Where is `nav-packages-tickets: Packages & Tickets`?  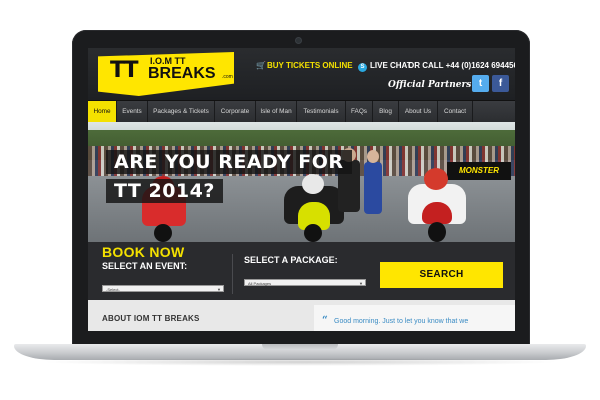
nav-packages-tickets: Packages & Tickets is located at coordinates (181, 112).